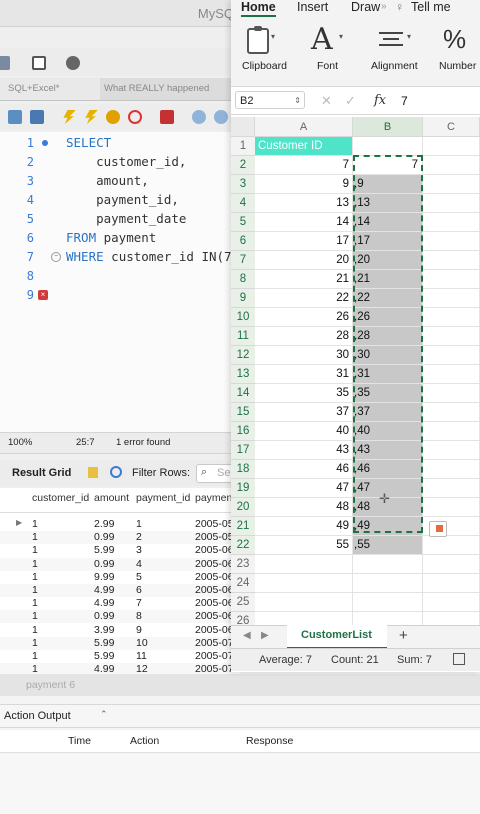 The width and height of the screenshot is (480, 814). I want to click on cell-a: 47, so click(304, 488).